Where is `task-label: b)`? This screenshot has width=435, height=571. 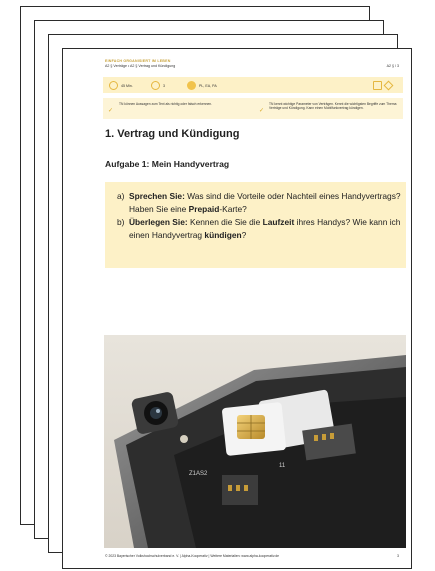
task-label: b) is located at coordinates (121, 222).